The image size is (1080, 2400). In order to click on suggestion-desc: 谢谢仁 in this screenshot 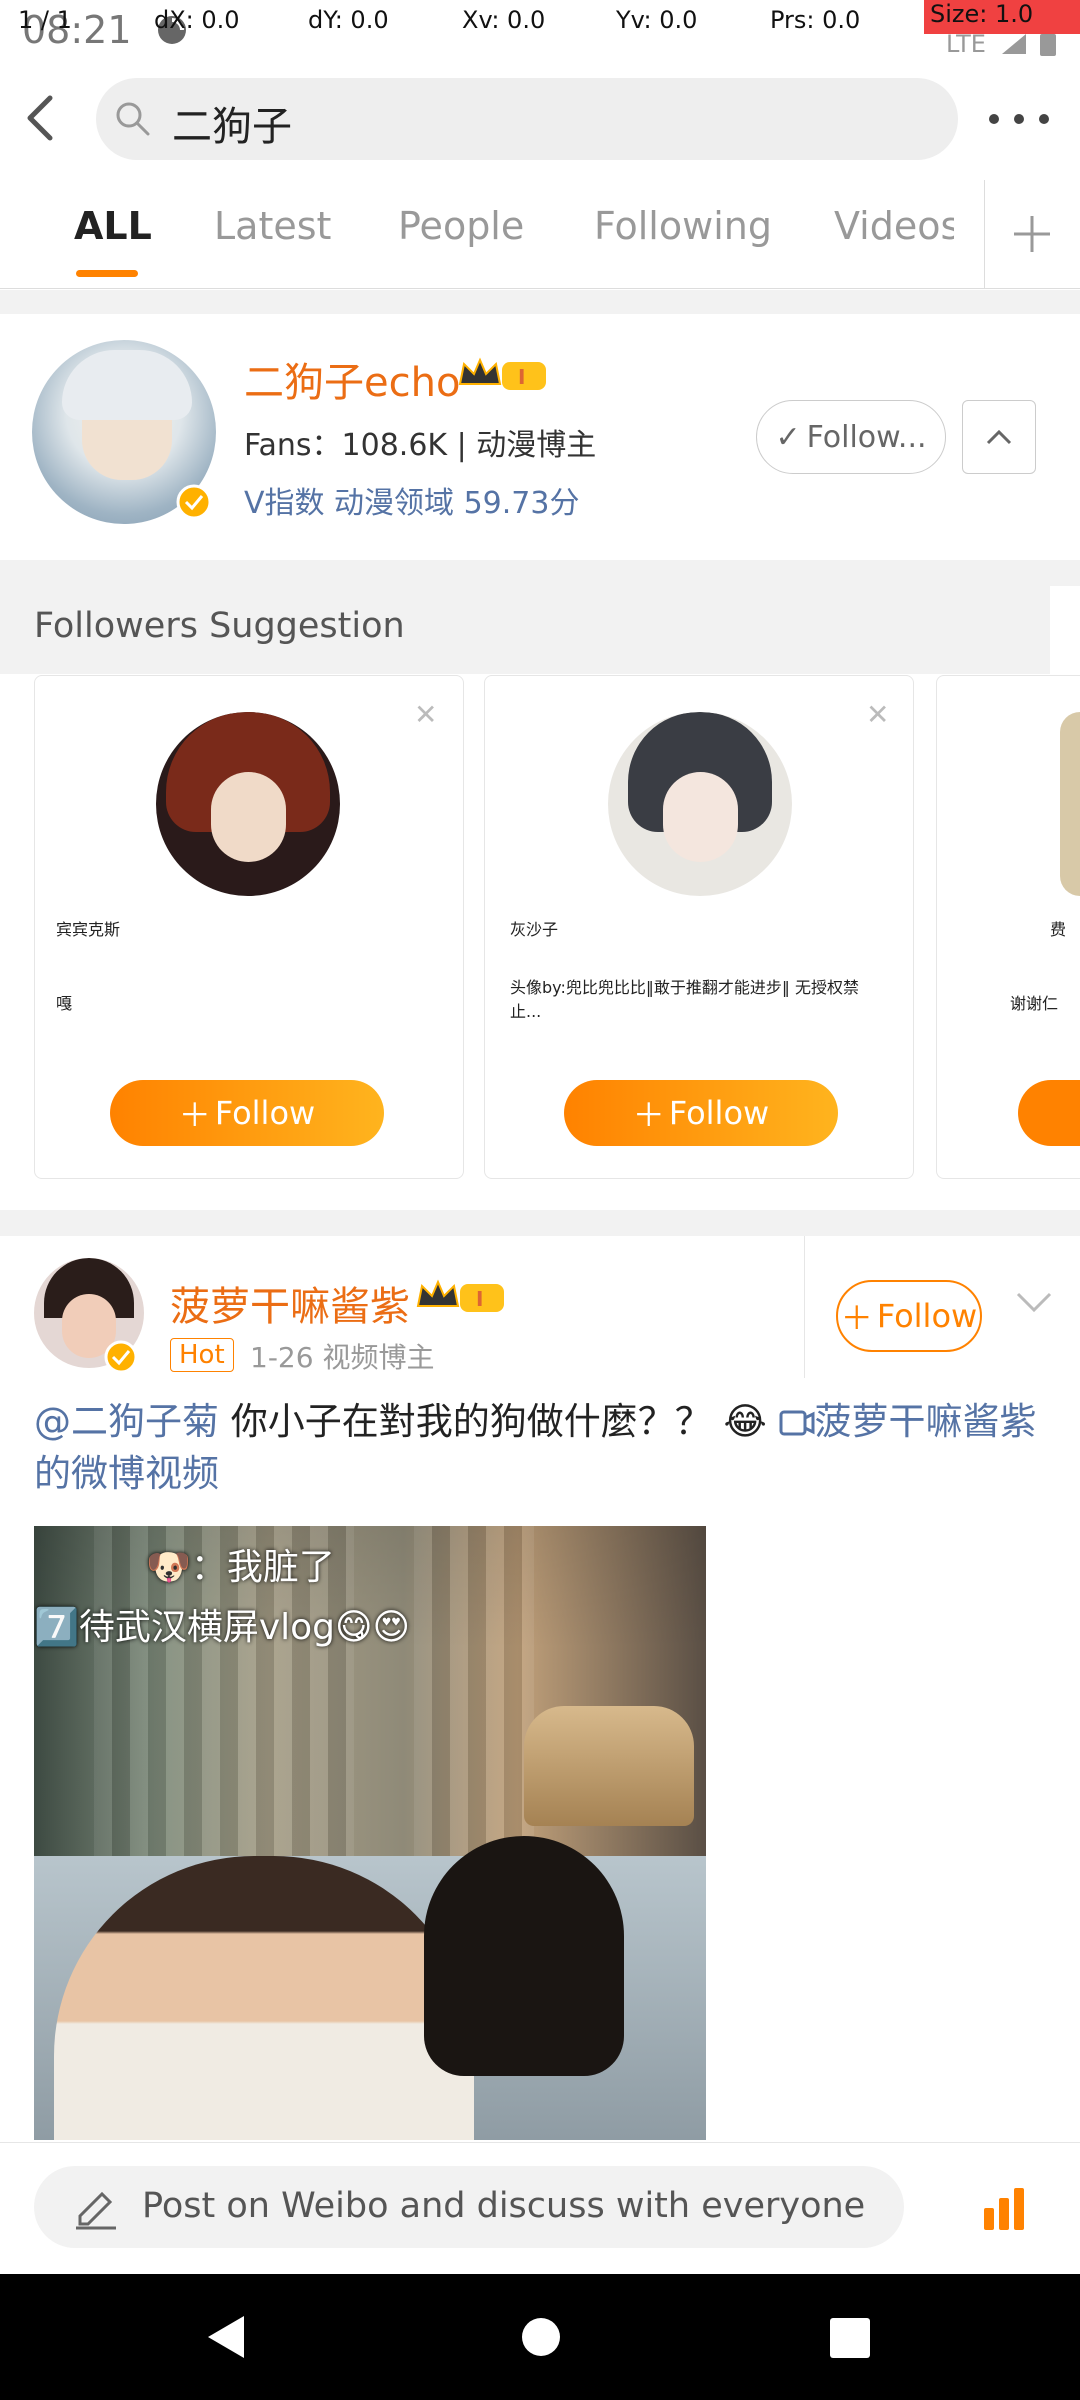, I will do `click(1034, 1003)`.